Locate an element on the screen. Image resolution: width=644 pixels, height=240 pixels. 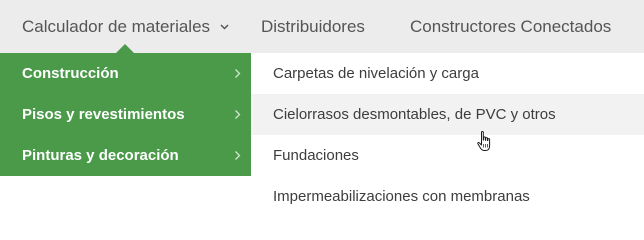
nav-distribuidores: Distribuidores is located at coordinates (313, 26).